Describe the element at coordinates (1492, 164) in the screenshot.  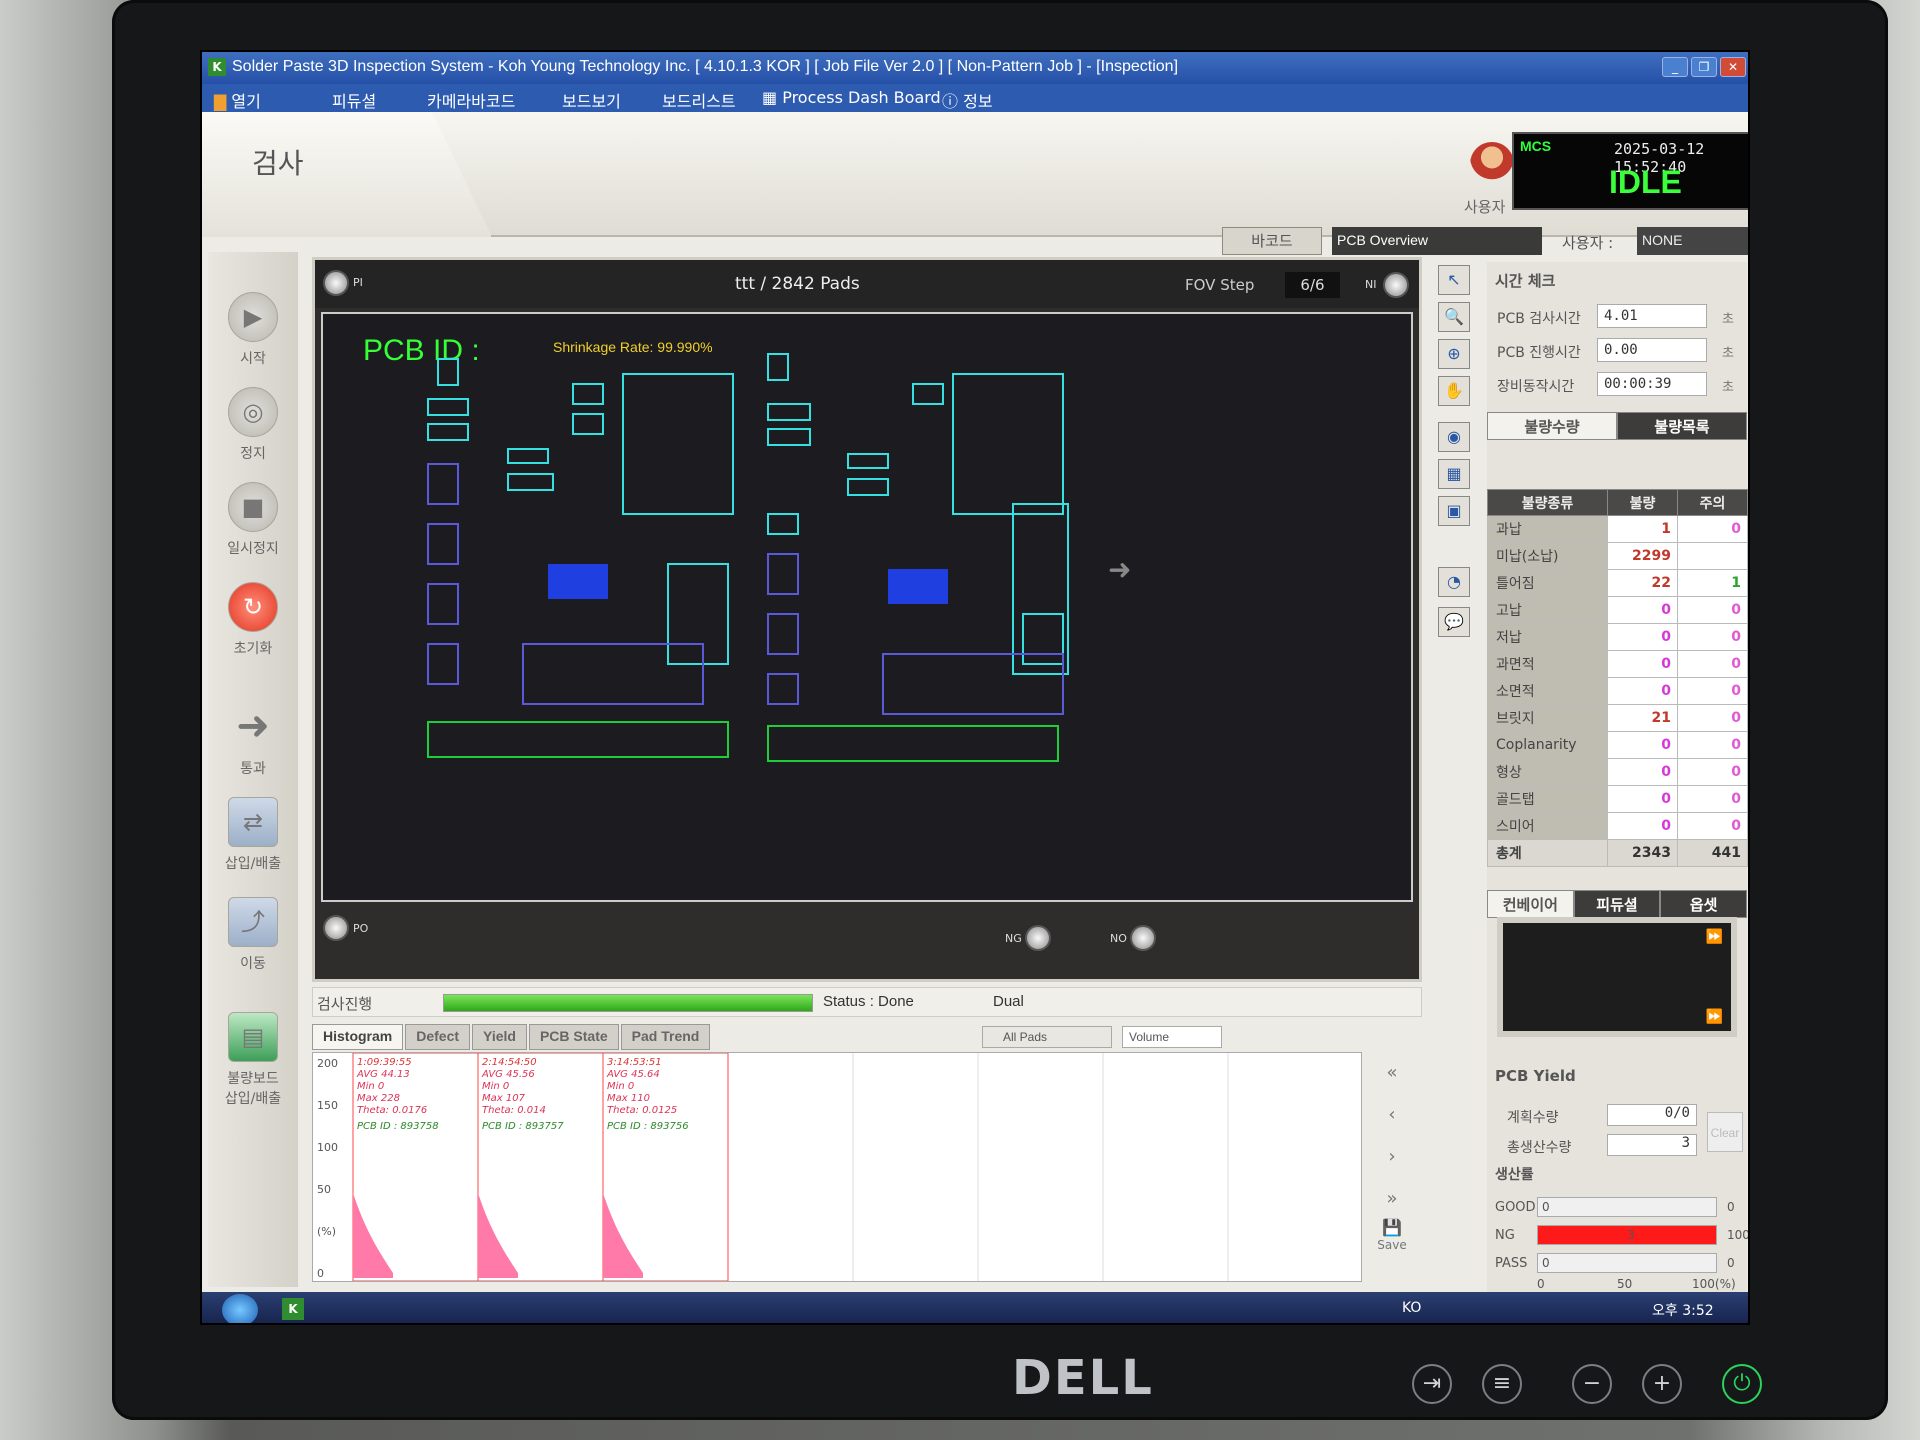
I see `user-avatar-icon` at that location.